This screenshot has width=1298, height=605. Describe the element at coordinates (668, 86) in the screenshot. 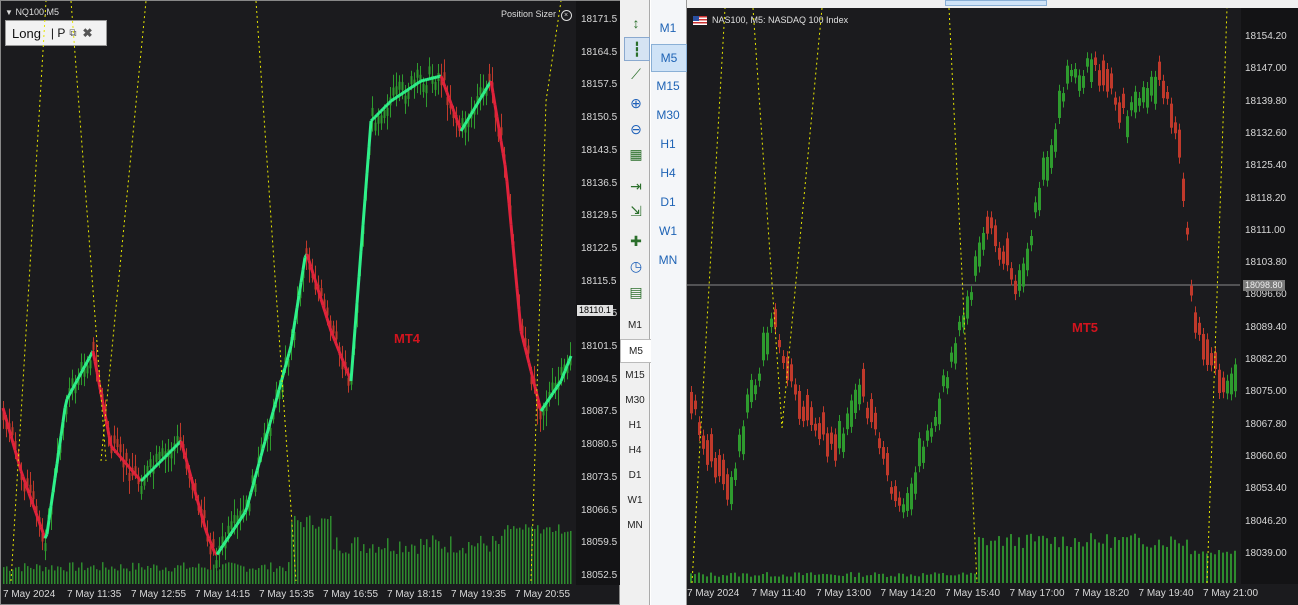

I see `mt5-tf-m15: M15` at that location.